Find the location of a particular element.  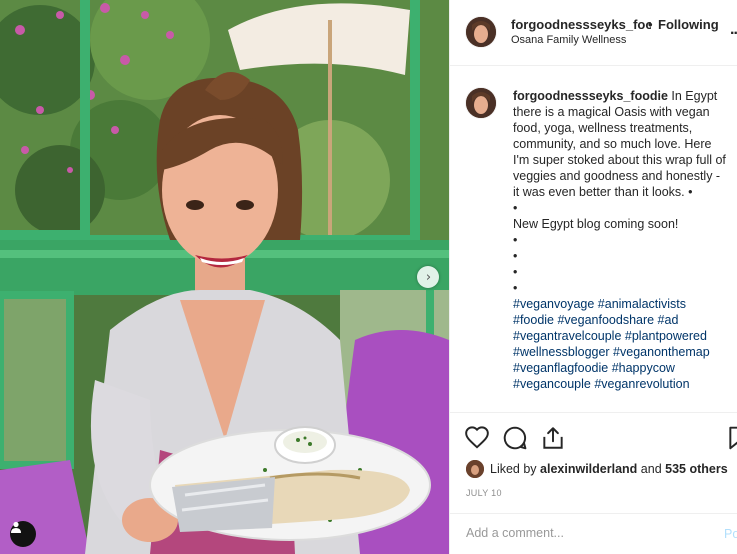

likes-summary: Liked by alexinwilderland and 535 others is located at coordinates (597, 469).